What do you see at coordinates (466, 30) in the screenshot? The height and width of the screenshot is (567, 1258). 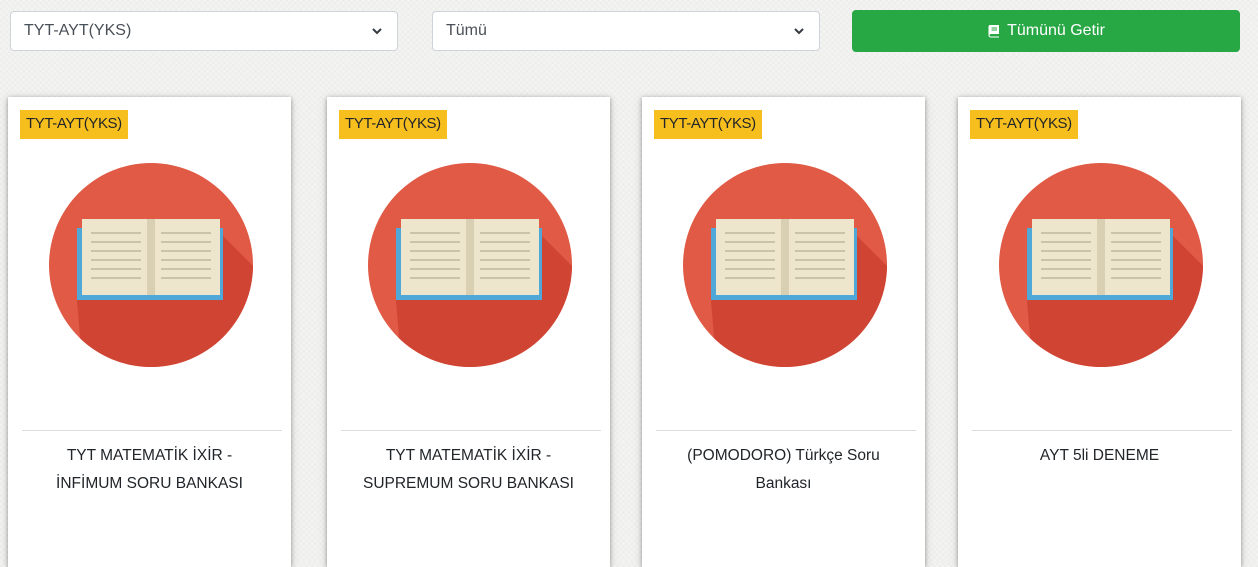 I see `filter-select-value: Tümü` at bounding box center [466, 30].